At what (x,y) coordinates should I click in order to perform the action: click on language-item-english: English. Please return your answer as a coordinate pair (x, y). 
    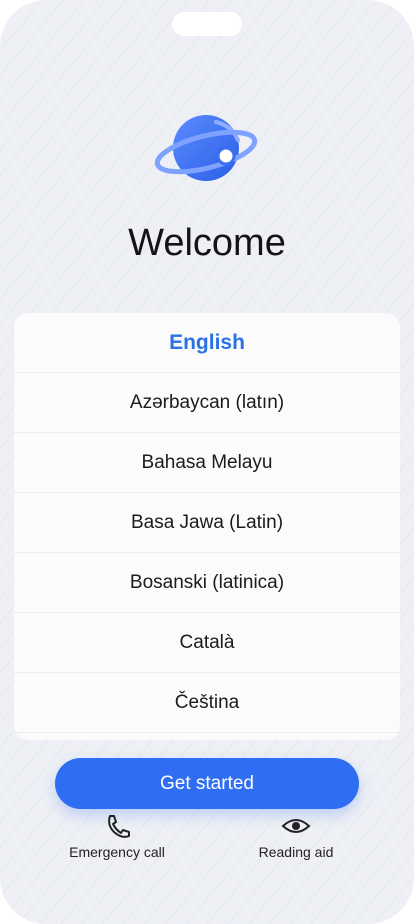
    Looking at the image, I should click on (207, 343).